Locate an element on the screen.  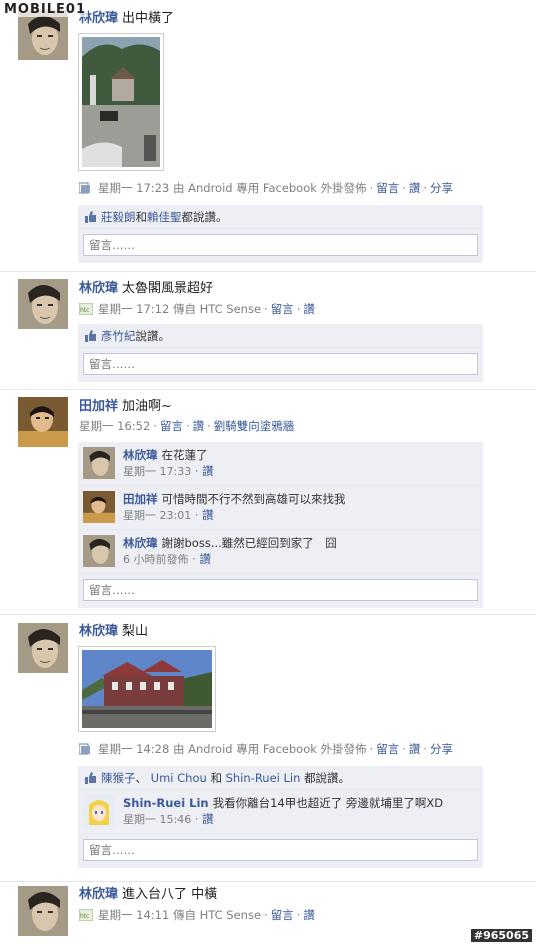
feedback-box: 彥竹紀說讚。 is located at coordinates (280, 353).